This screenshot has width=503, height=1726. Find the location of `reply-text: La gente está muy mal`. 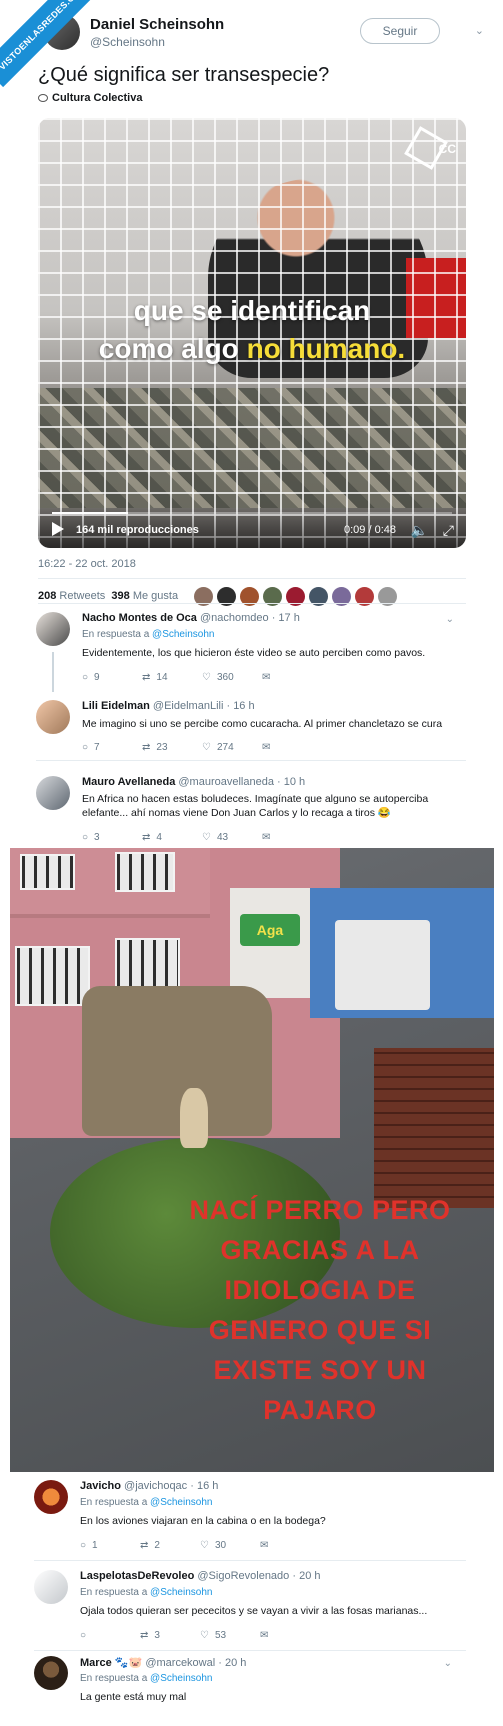

reply-text: La gente está muy mal is located at coordinates (133, 1697).